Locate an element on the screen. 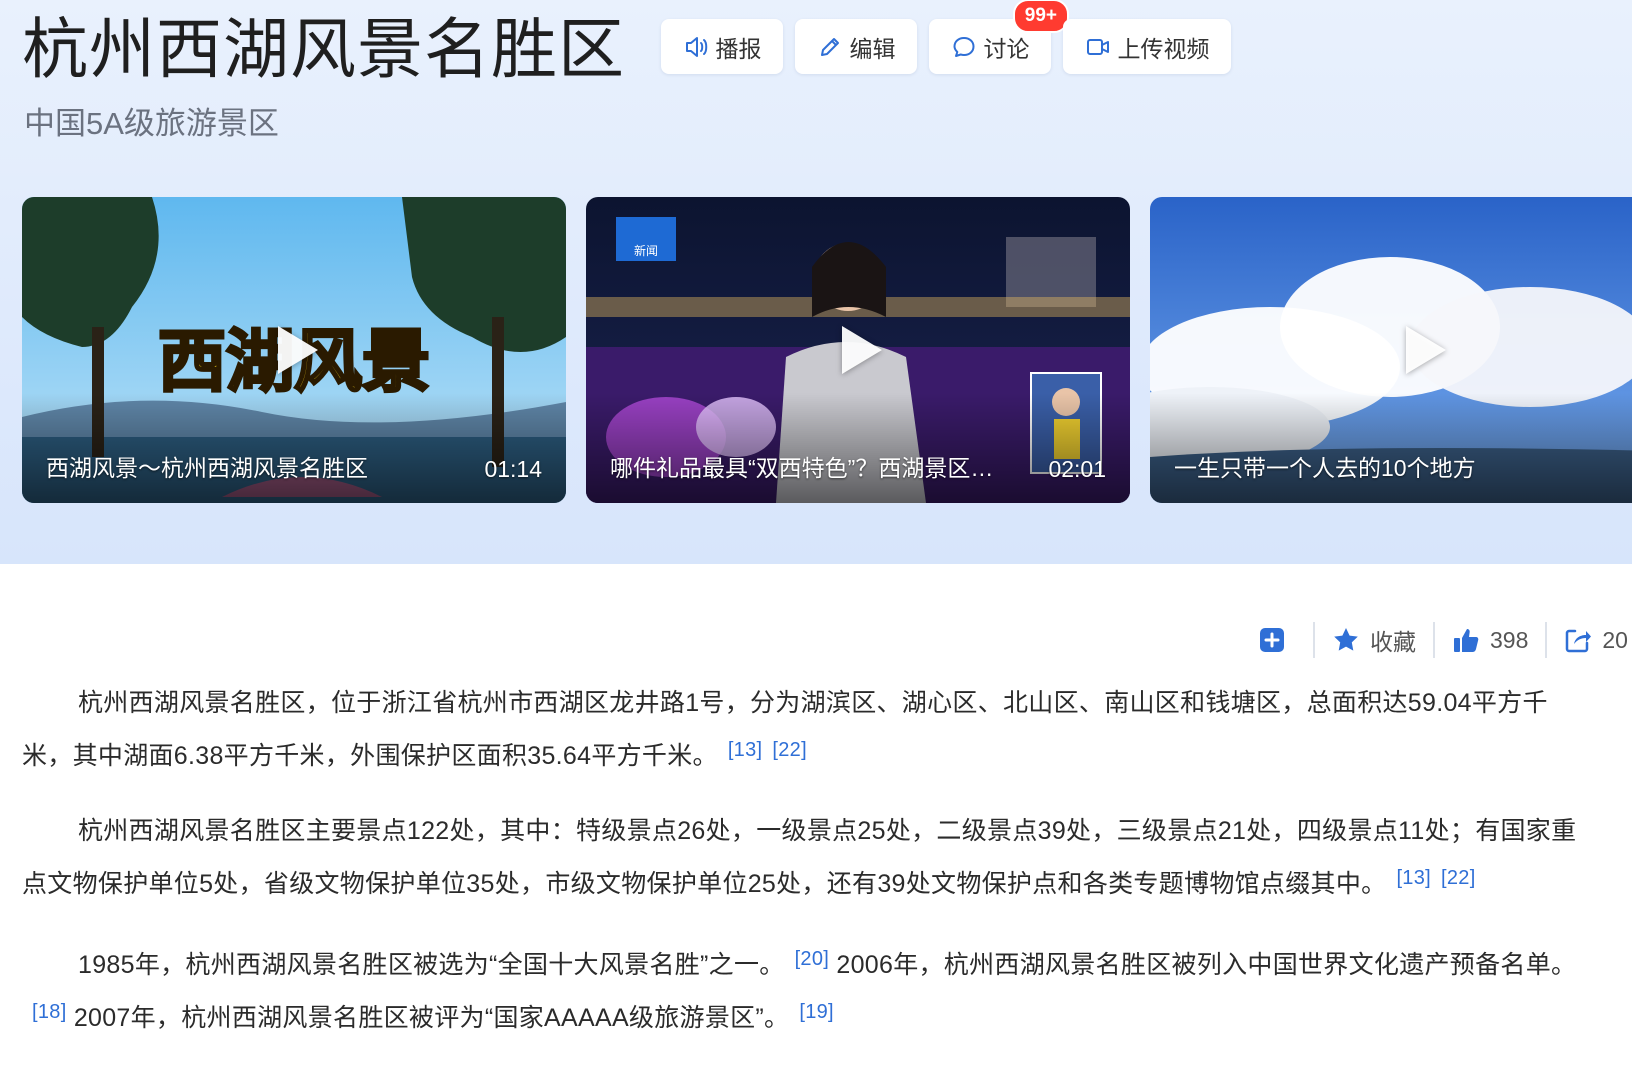 The width and height of the screenshot is (1632, 1084). video-card-1: 西湖风景 西湖风景～杭州西湖风景名胜区 01:14 is located at coordinates (294, 350).